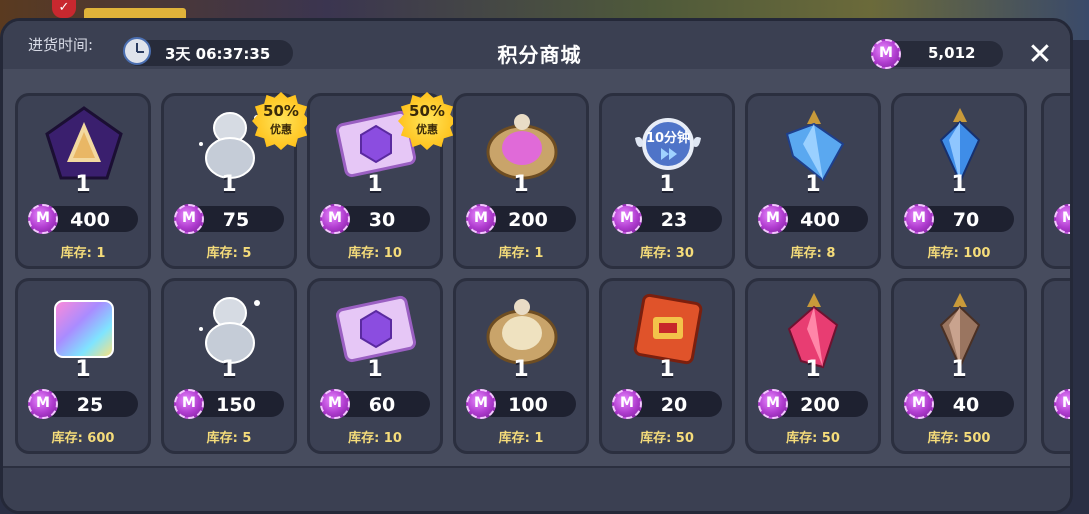 The width and height of the screenshot is (1089, 514). I want to click on item-price: 25, so click(90, 405).